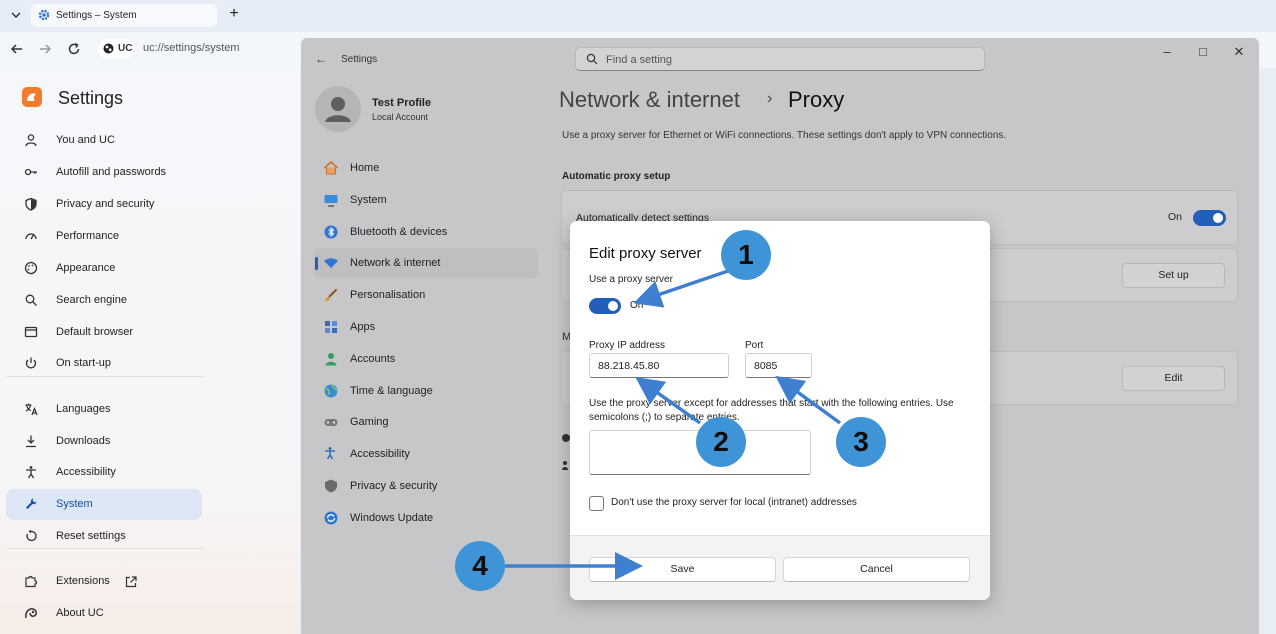 This screenshot has width=1276, height=634. Describe the element at coordinates (234, 14) in the screenshot. I see `new-tab-button: +` at that location.